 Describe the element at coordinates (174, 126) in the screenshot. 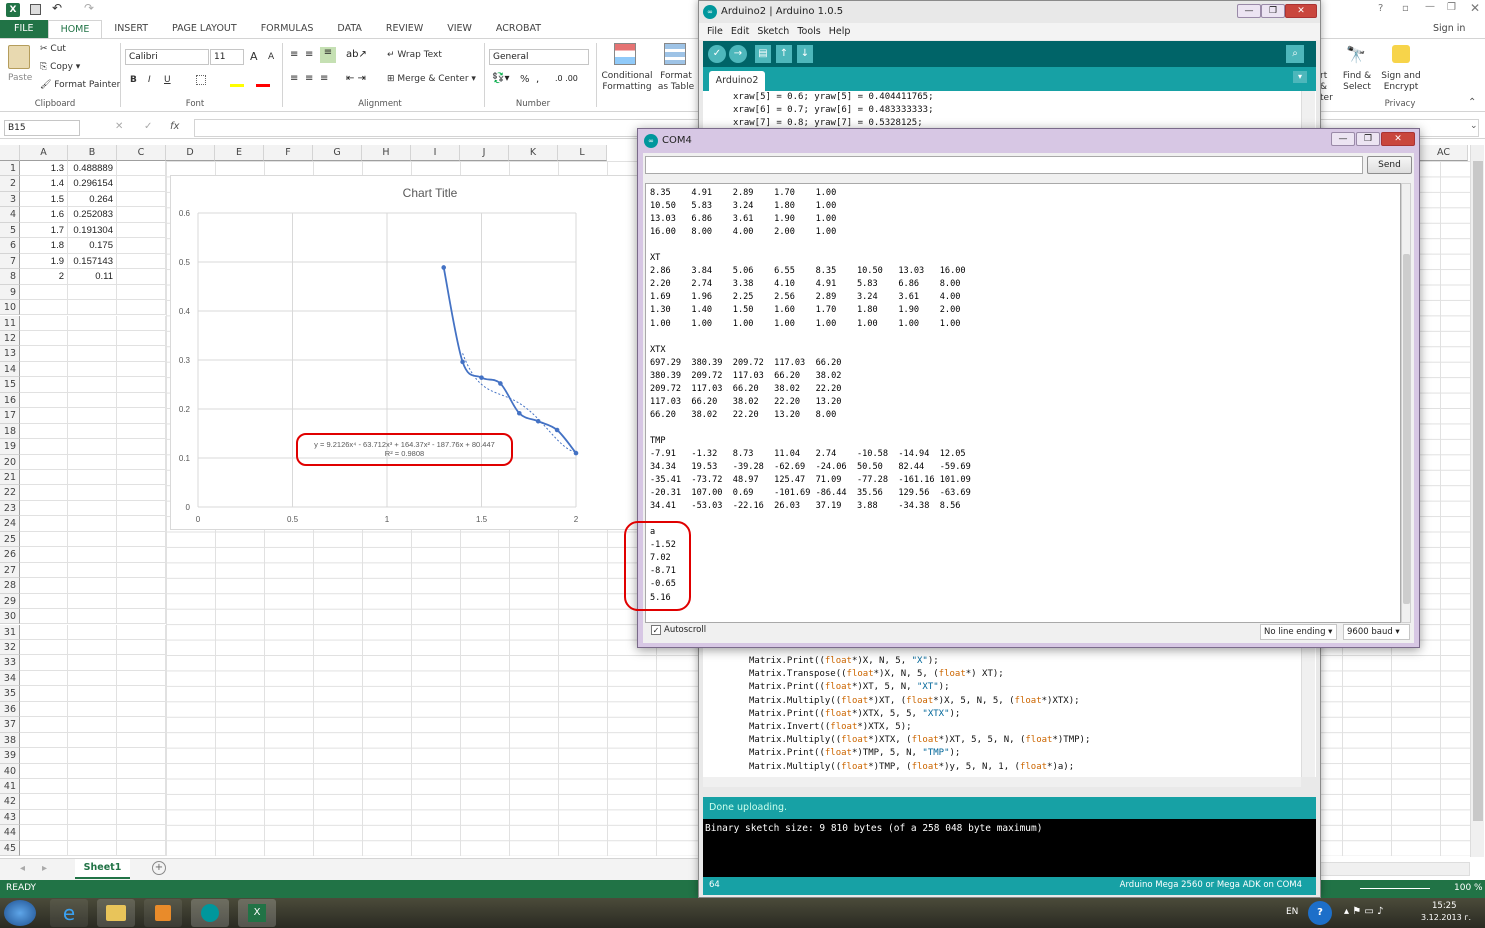

I see `insert-function-button: fx` at that location.